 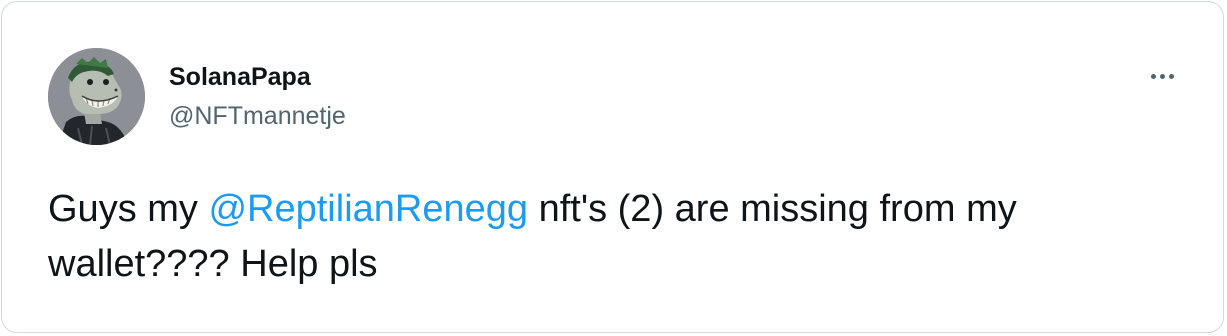 I want to click on mention-link: @ReptilianRenegg, so click(x=368, y=209).